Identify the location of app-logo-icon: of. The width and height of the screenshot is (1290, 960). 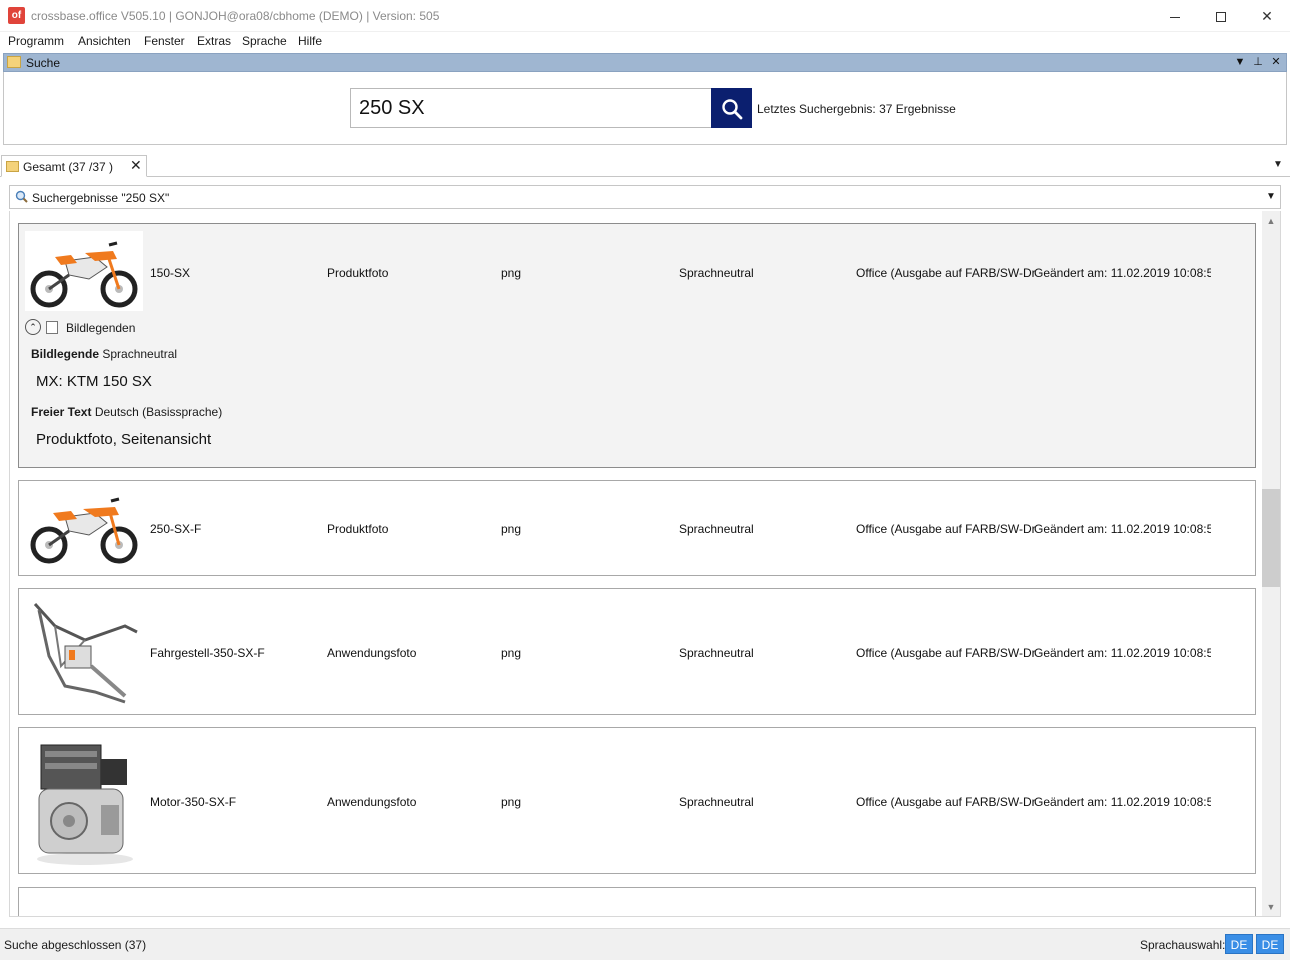
(16, 15).